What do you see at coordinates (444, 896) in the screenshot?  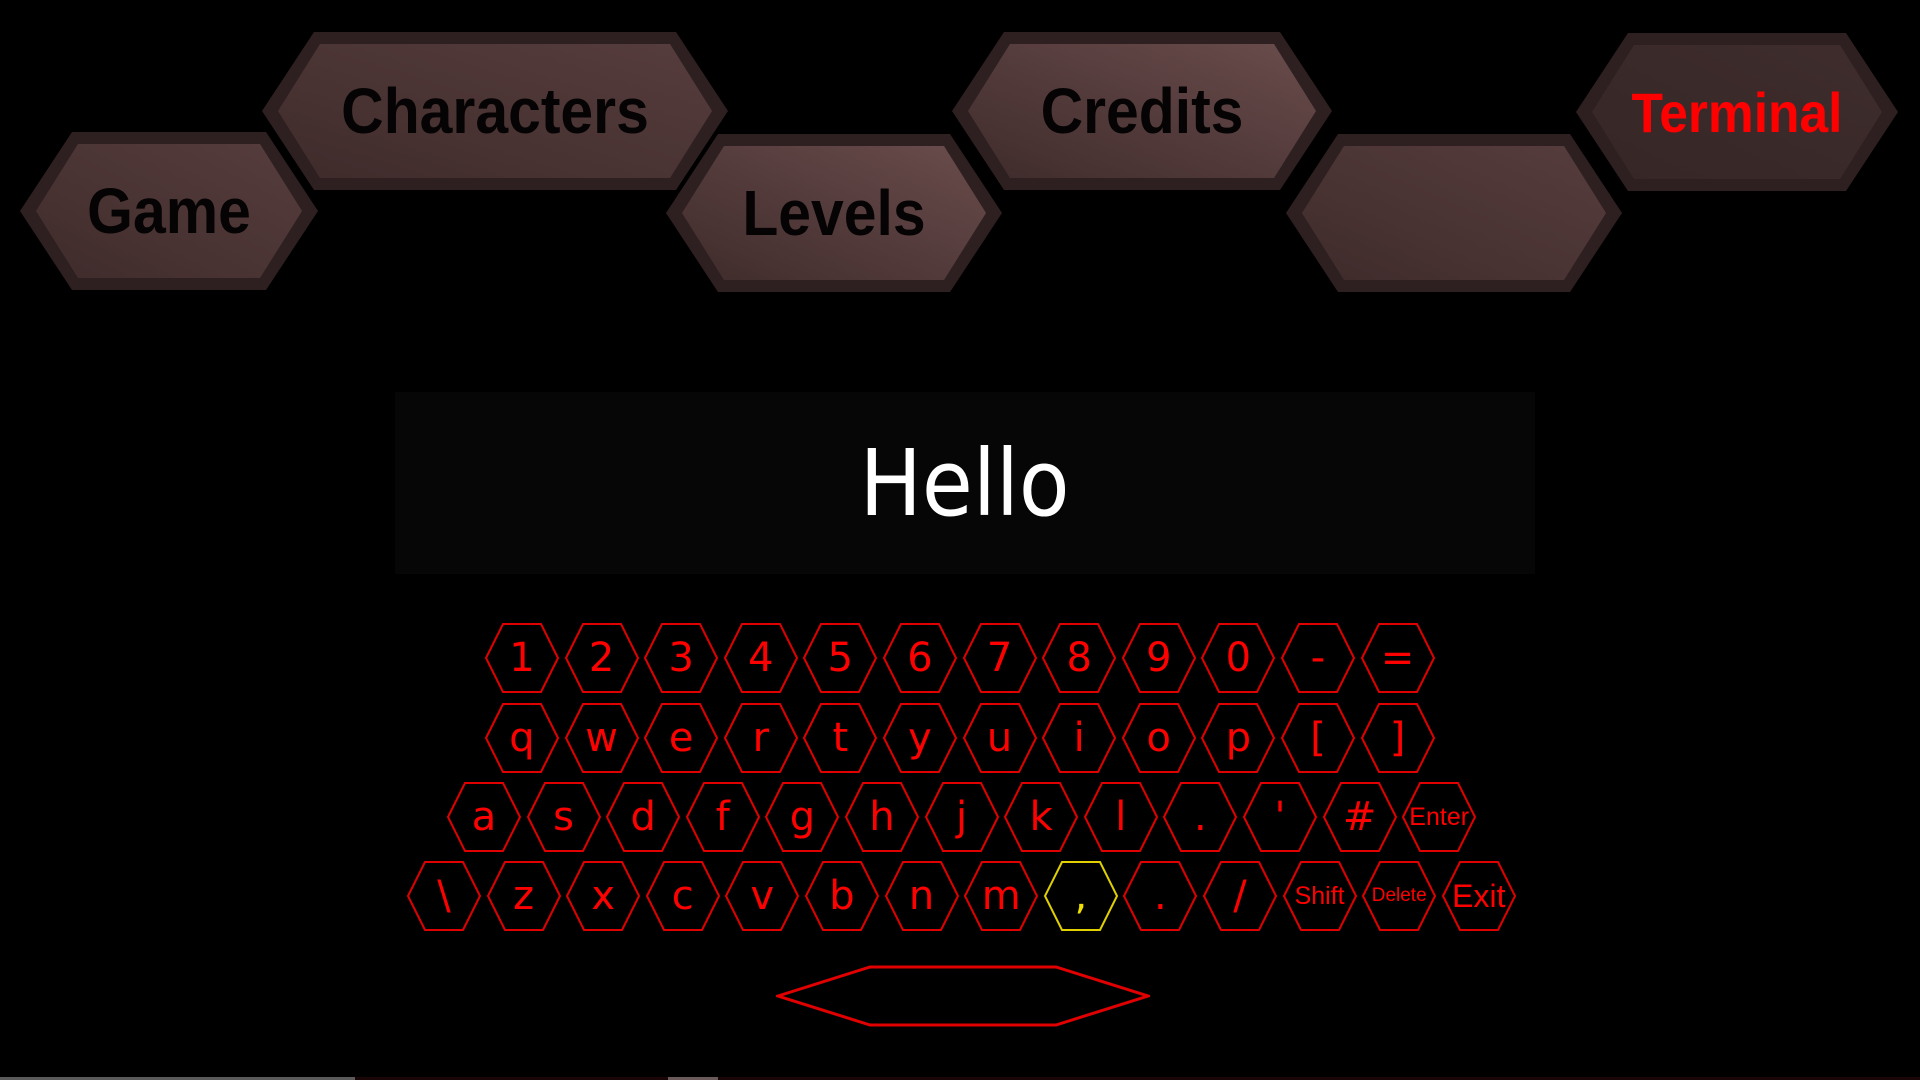 I see `key-backslash: \` at bounding box center [444, 896].